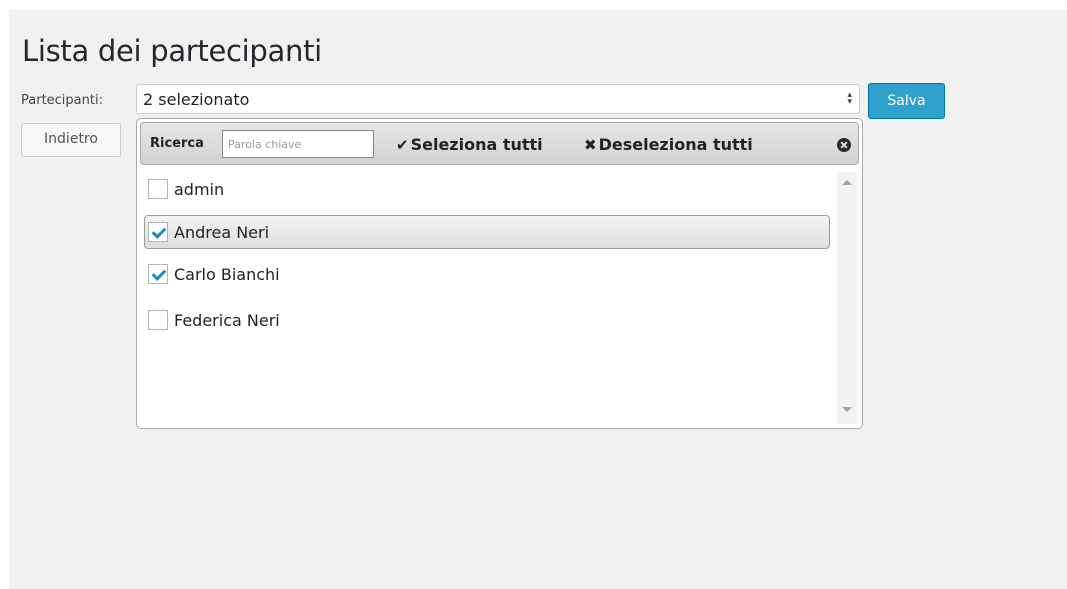  I want to click on option-label: Carlo Bianchi, so click(227, 274).